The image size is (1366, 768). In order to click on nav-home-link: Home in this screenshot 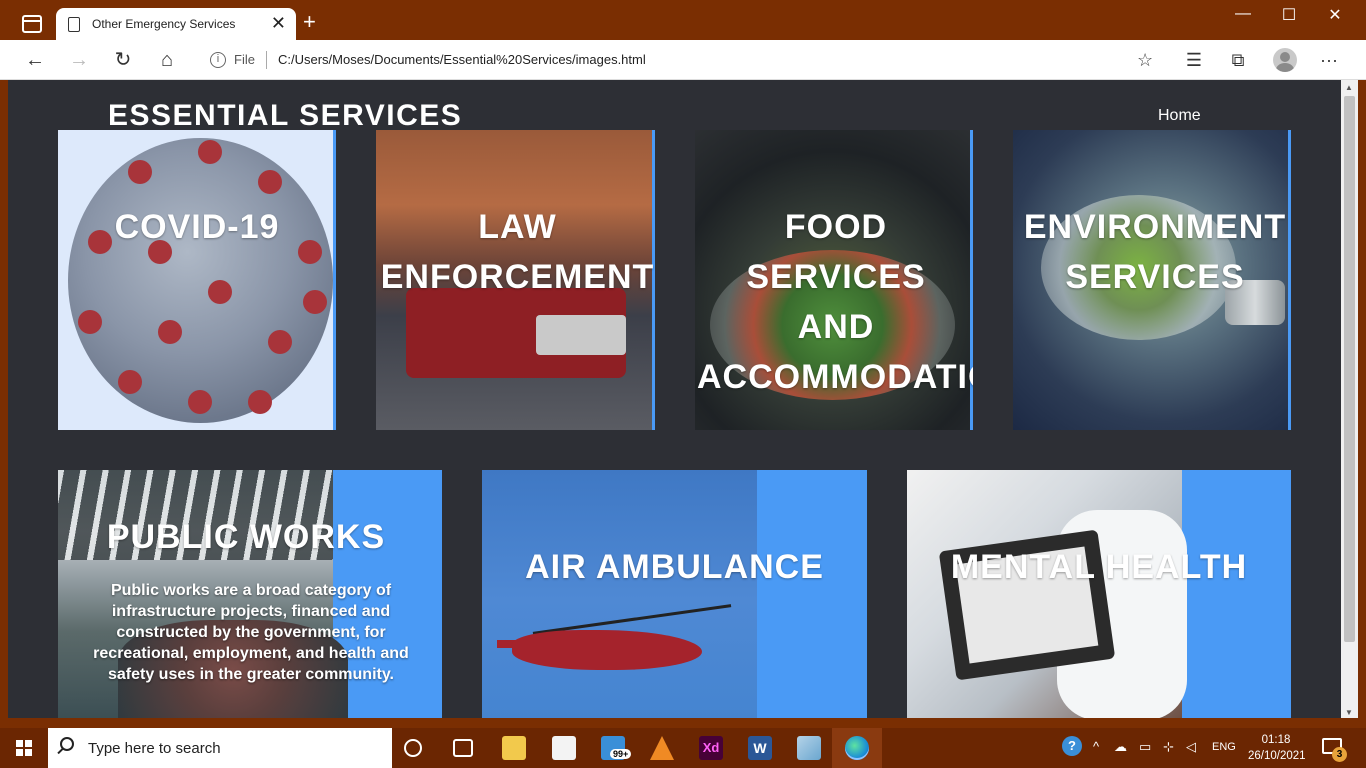, I will do `click(1179, 116)`.